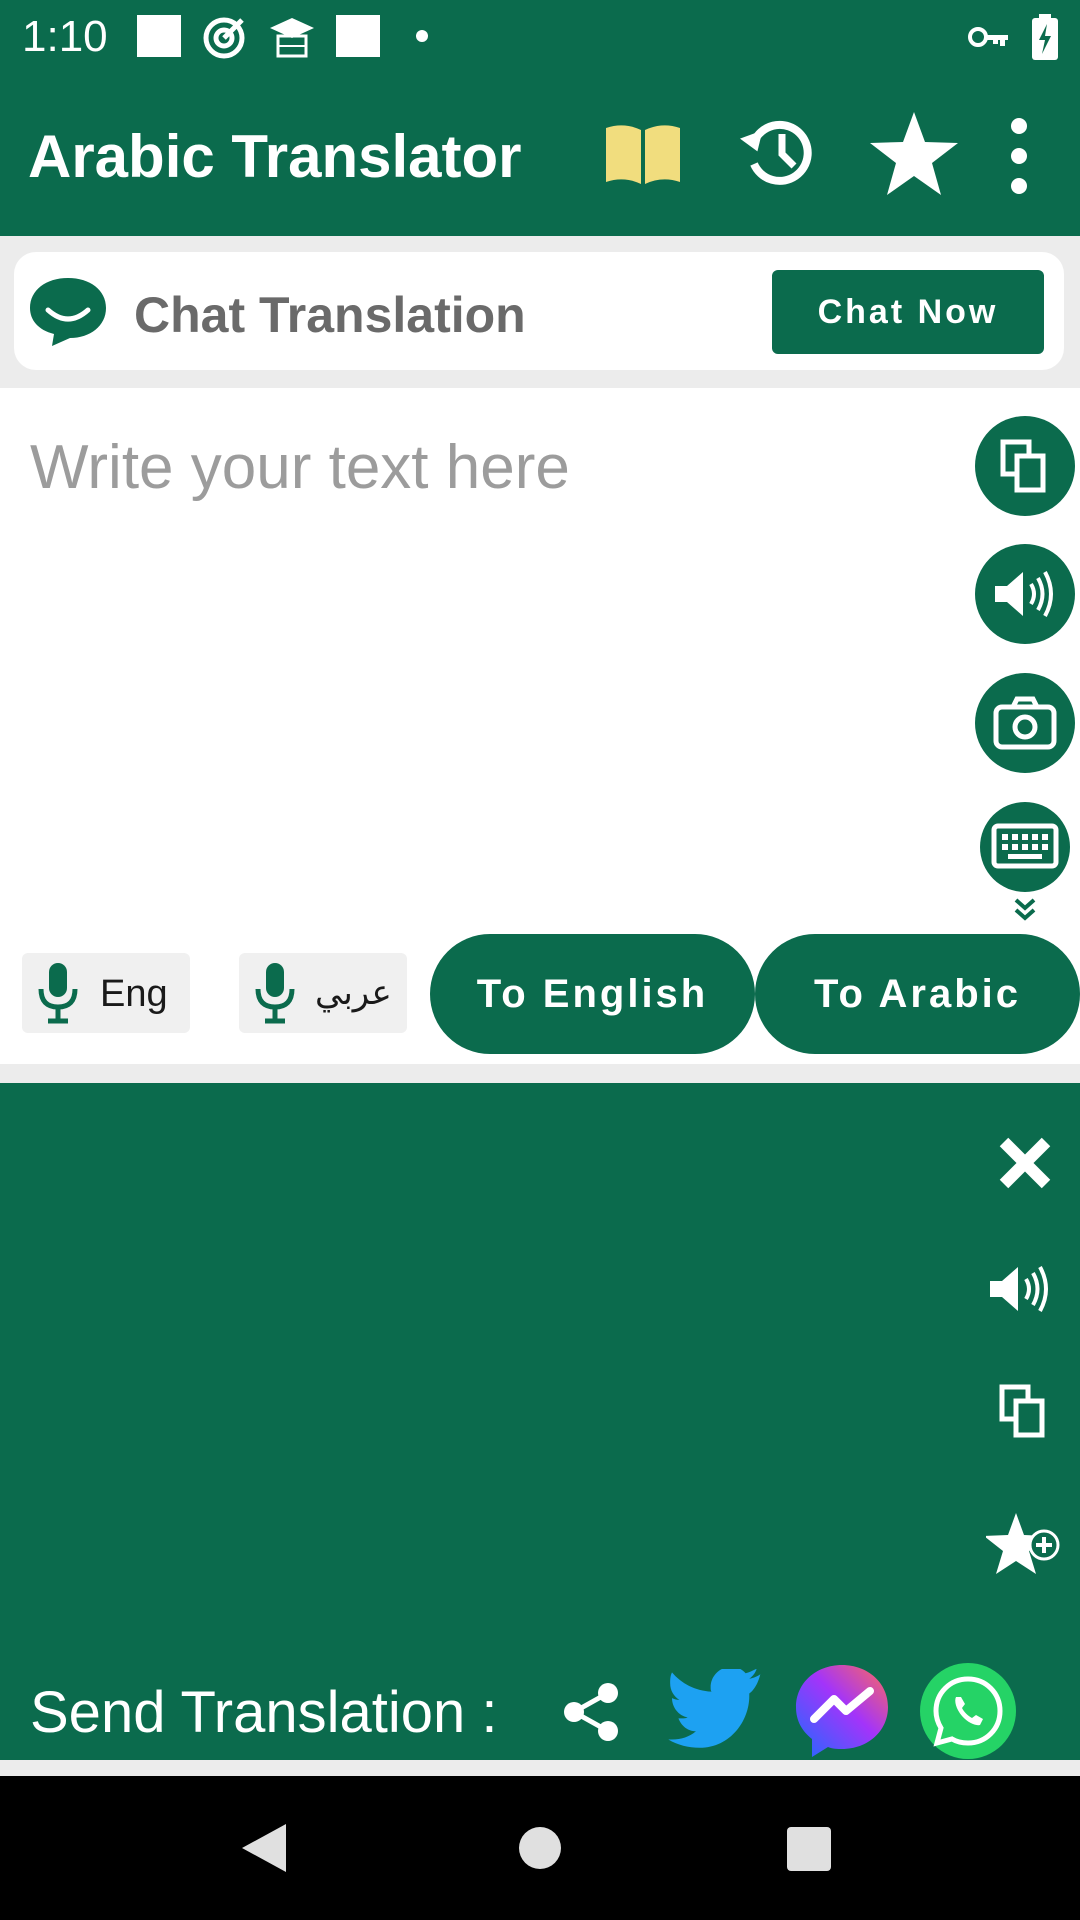  I want to click on to-english-button: To English, so click(592, 994).